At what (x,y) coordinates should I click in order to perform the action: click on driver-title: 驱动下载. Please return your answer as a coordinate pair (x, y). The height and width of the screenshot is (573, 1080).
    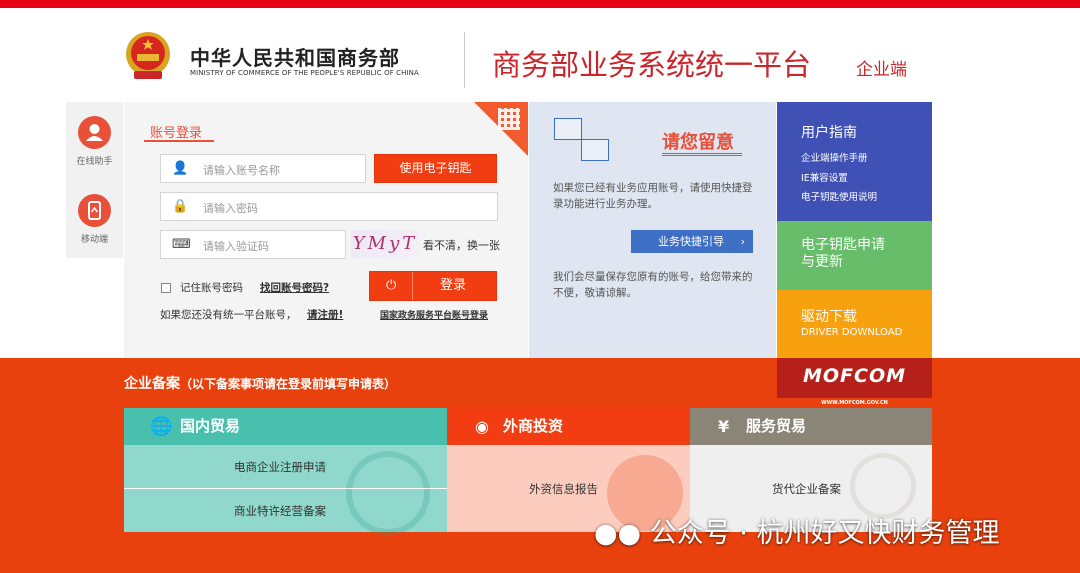
    Looking at the image, I should click on (829, 317).